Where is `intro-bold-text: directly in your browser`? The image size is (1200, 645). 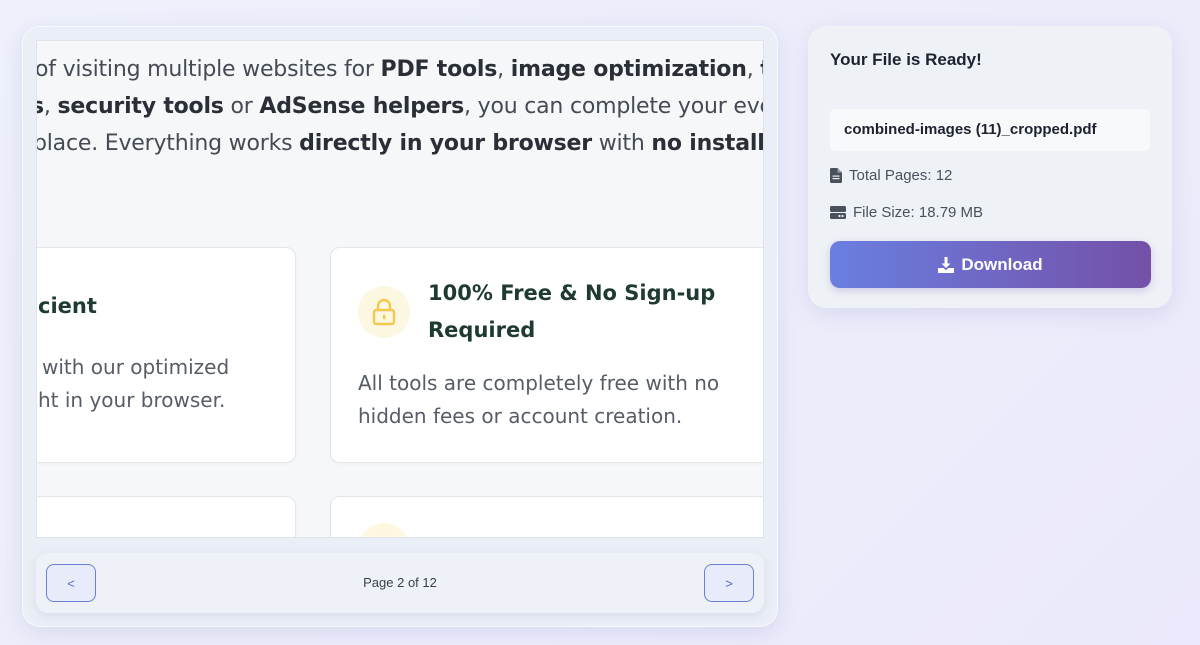 intro-bold-text: directly in your browser is located at coordinates (445, 143).